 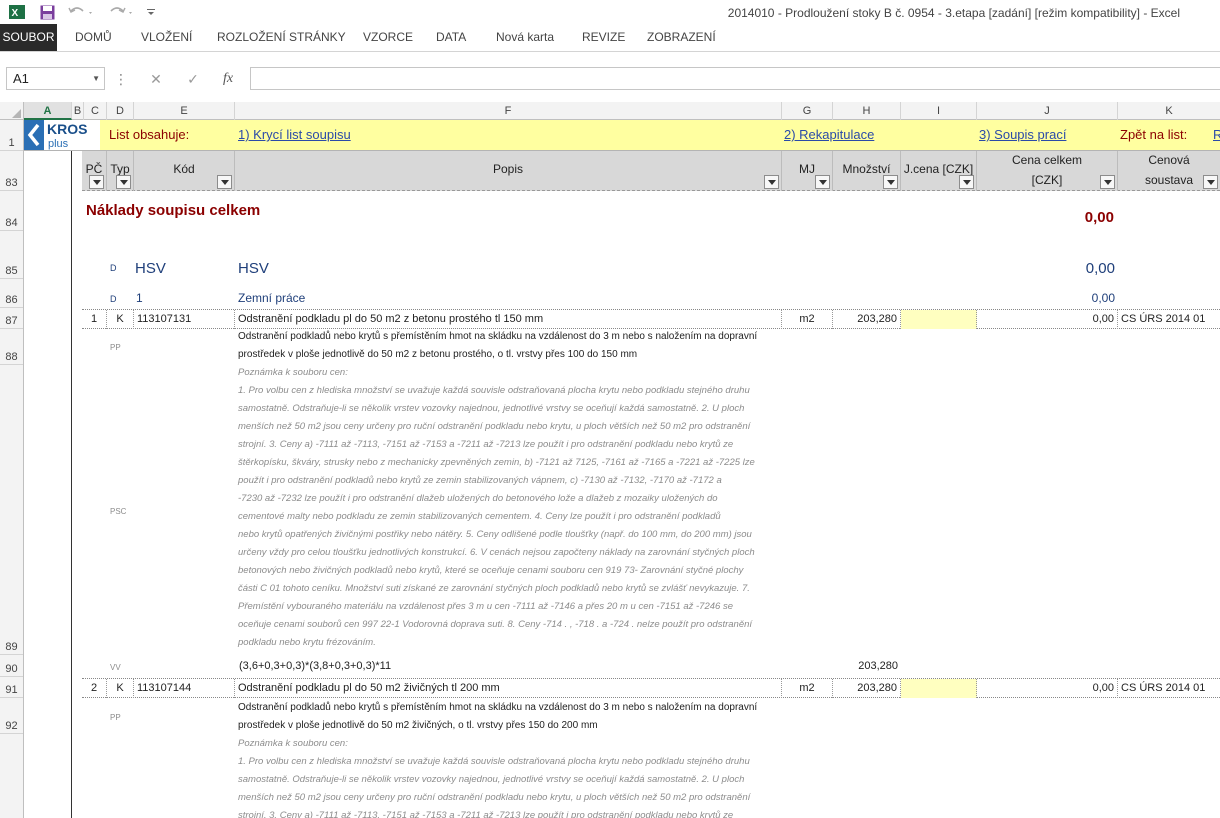 I want to click on excel-logo-icon: X, so click(x=17, y=12).